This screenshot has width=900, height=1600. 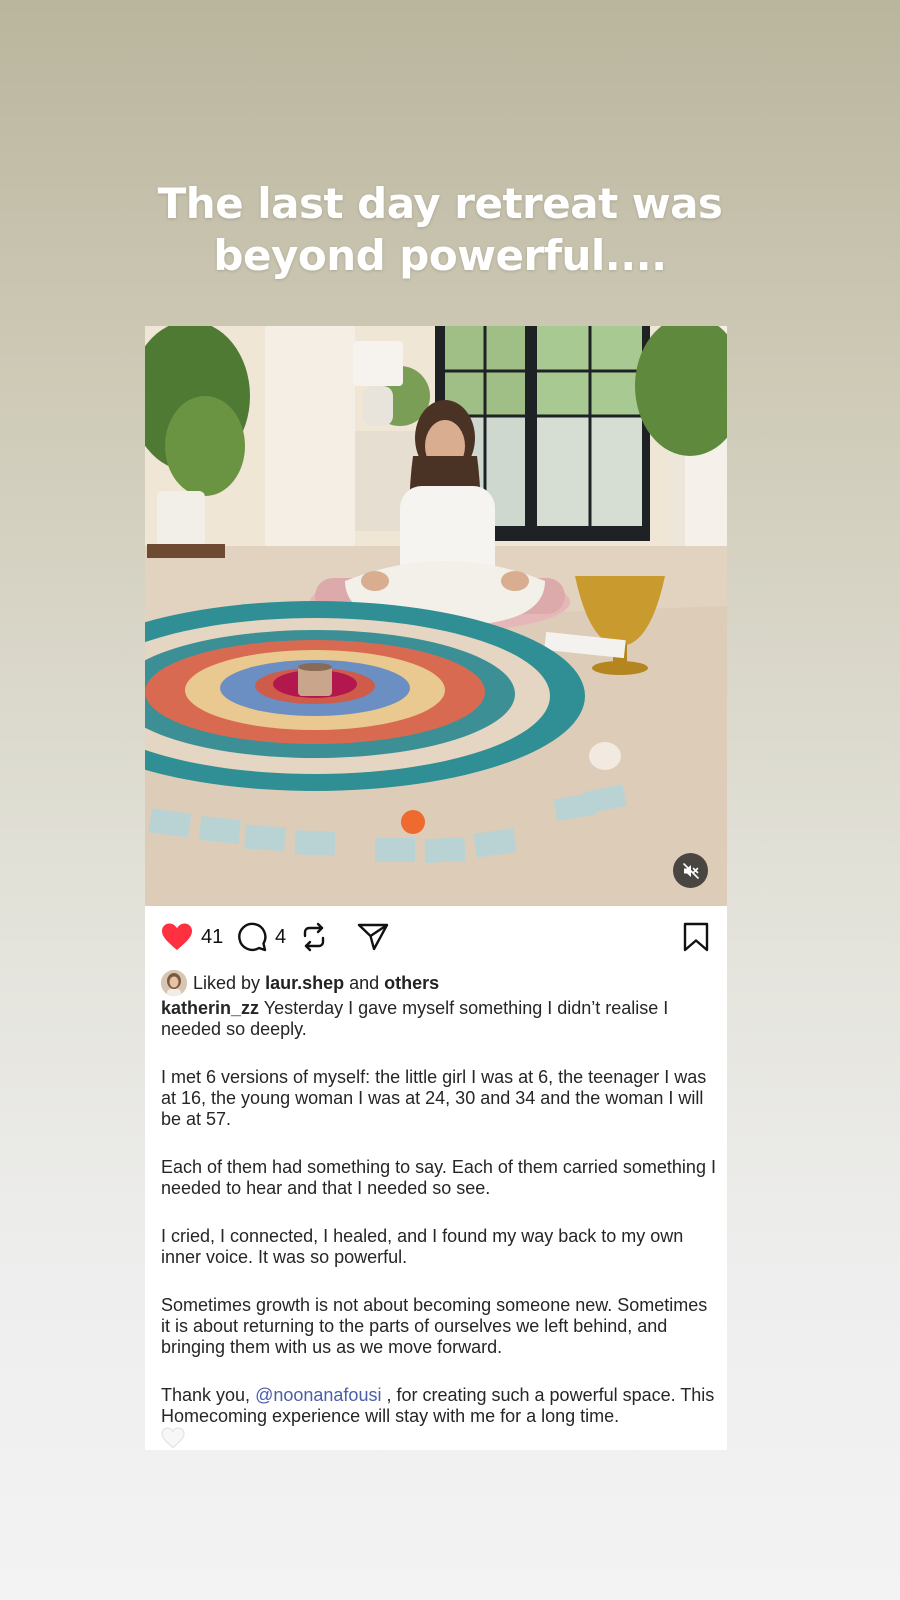 I want to click on caption-thanks: Thank you,, so click(x=206, y=1395).